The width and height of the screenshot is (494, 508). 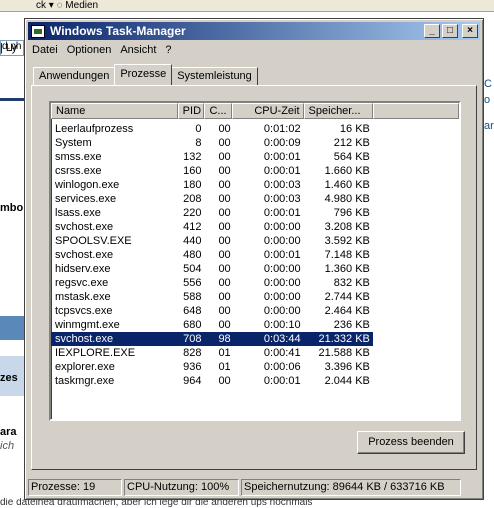 I want to click on process-row: System 8 00 0:00:09 212 KB, so click(x=255, y=143).